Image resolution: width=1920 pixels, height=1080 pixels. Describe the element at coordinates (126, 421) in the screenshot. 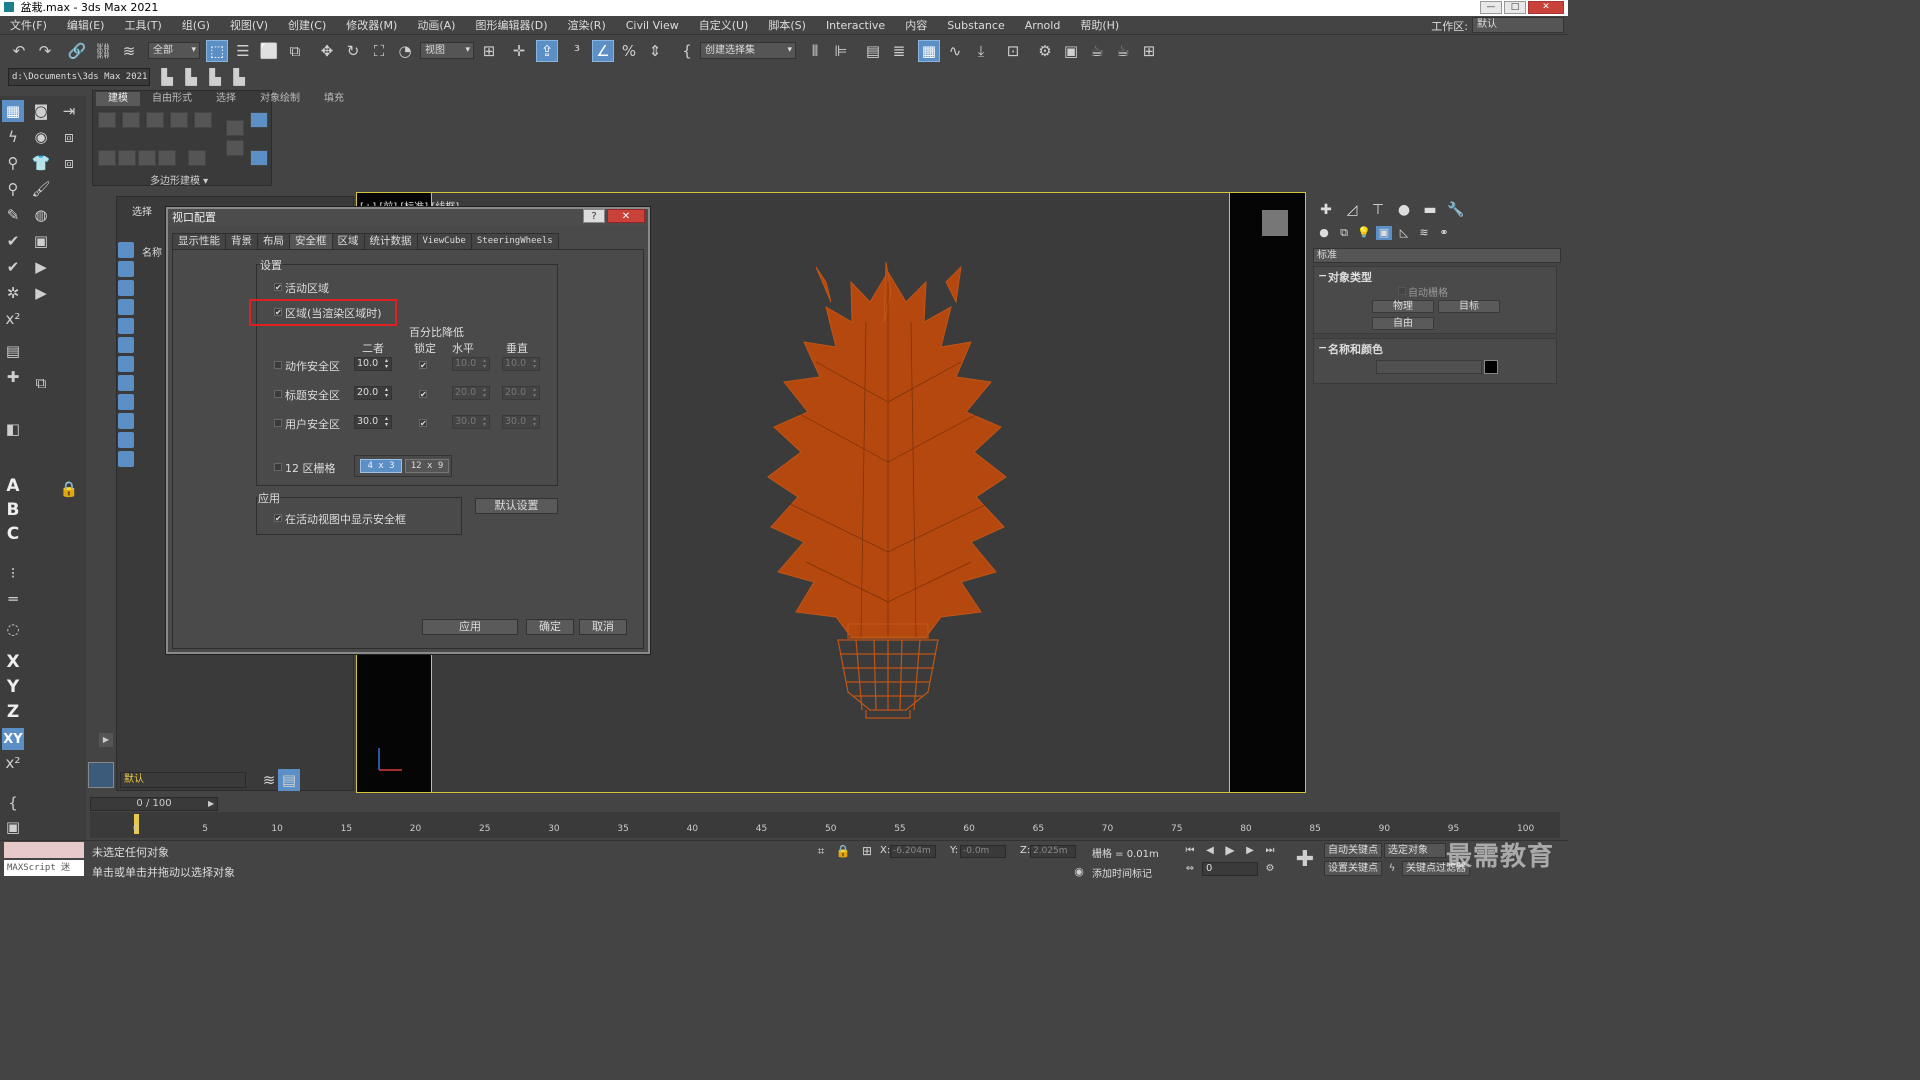

I see `filter-containers-icon` at that location.